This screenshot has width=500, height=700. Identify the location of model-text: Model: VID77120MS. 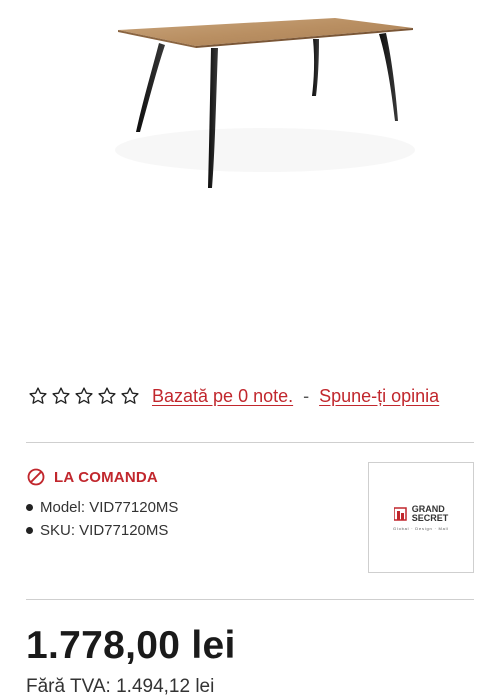
(109, 507).